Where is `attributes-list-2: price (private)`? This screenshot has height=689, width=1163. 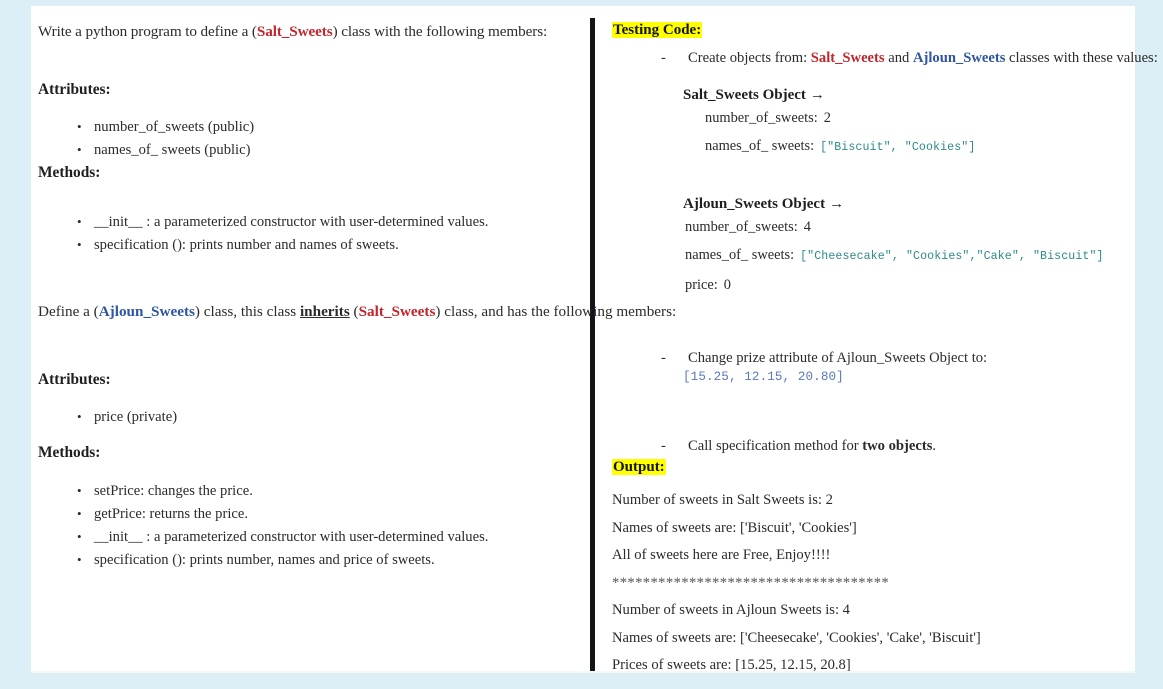 attributes-list-2: price (private) is located at coordinates (127, 417).